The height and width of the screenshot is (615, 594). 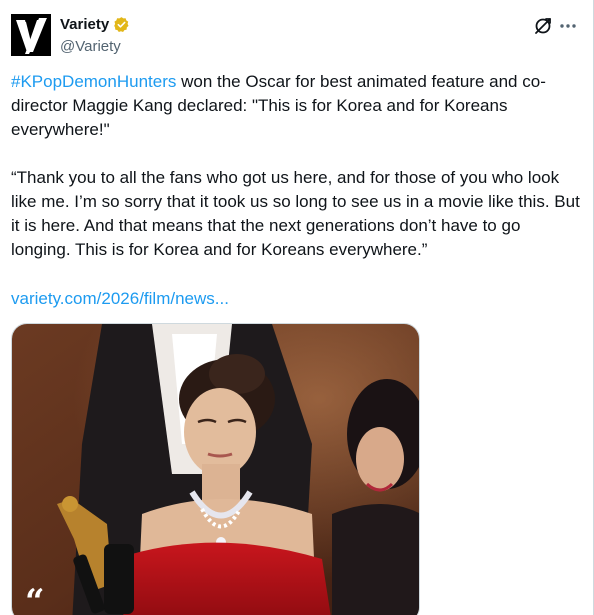 I want to click on avatar, so click(x=31, y=35).